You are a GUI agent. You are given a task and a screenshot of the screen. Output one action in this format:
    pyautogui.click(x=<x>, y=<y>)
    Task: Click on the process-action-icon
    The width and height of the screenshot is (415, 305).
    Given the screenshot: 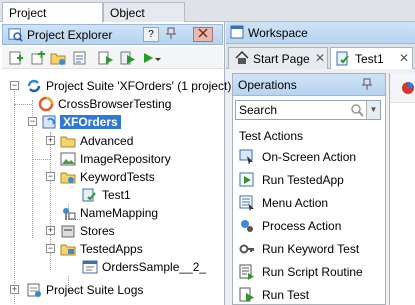 What is the action you would take?
    pyautogui.click(x=247, y=226)
    